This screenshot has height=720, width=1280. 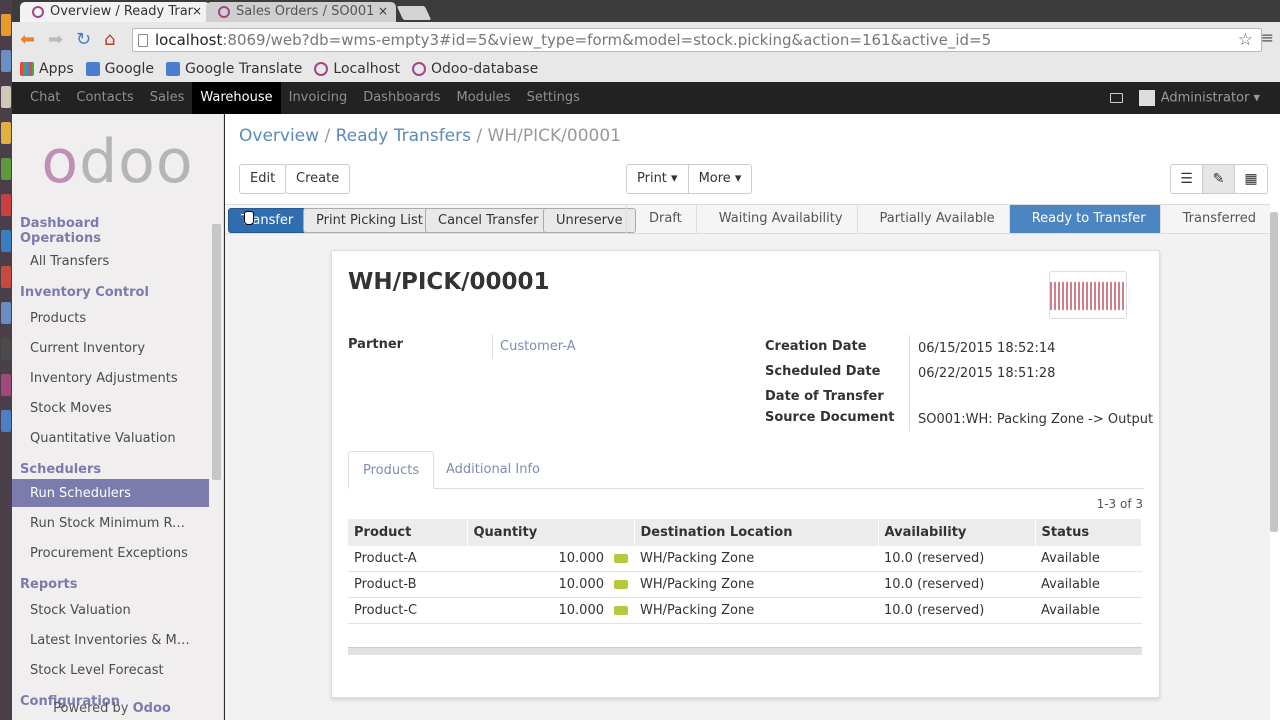 I want to click on browser-menu-icon: ≡, so click(x=1267, y=37).